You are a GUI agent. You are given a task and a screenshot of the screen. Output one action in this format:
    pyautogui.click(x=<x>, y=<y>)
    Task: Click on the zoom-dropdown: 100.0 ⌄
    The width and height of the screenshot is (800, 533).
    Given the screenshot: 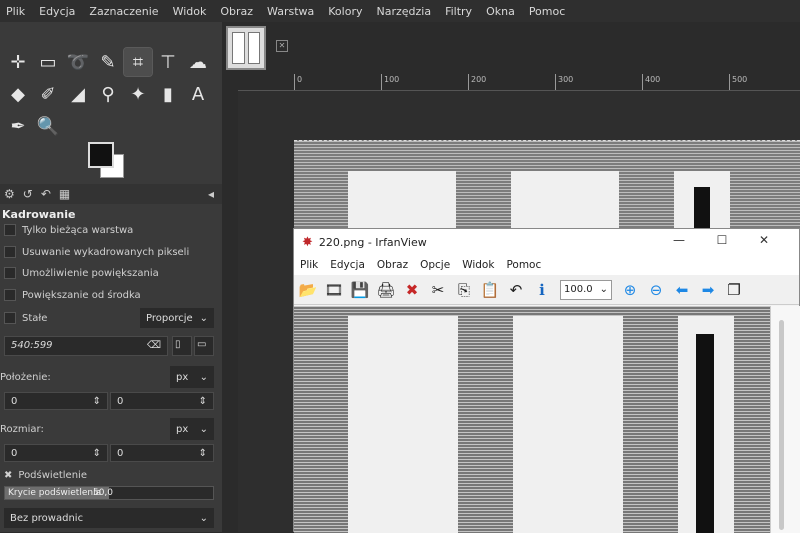 What is the action you would take?
    pyautogui.click(x=586, y=289)
    